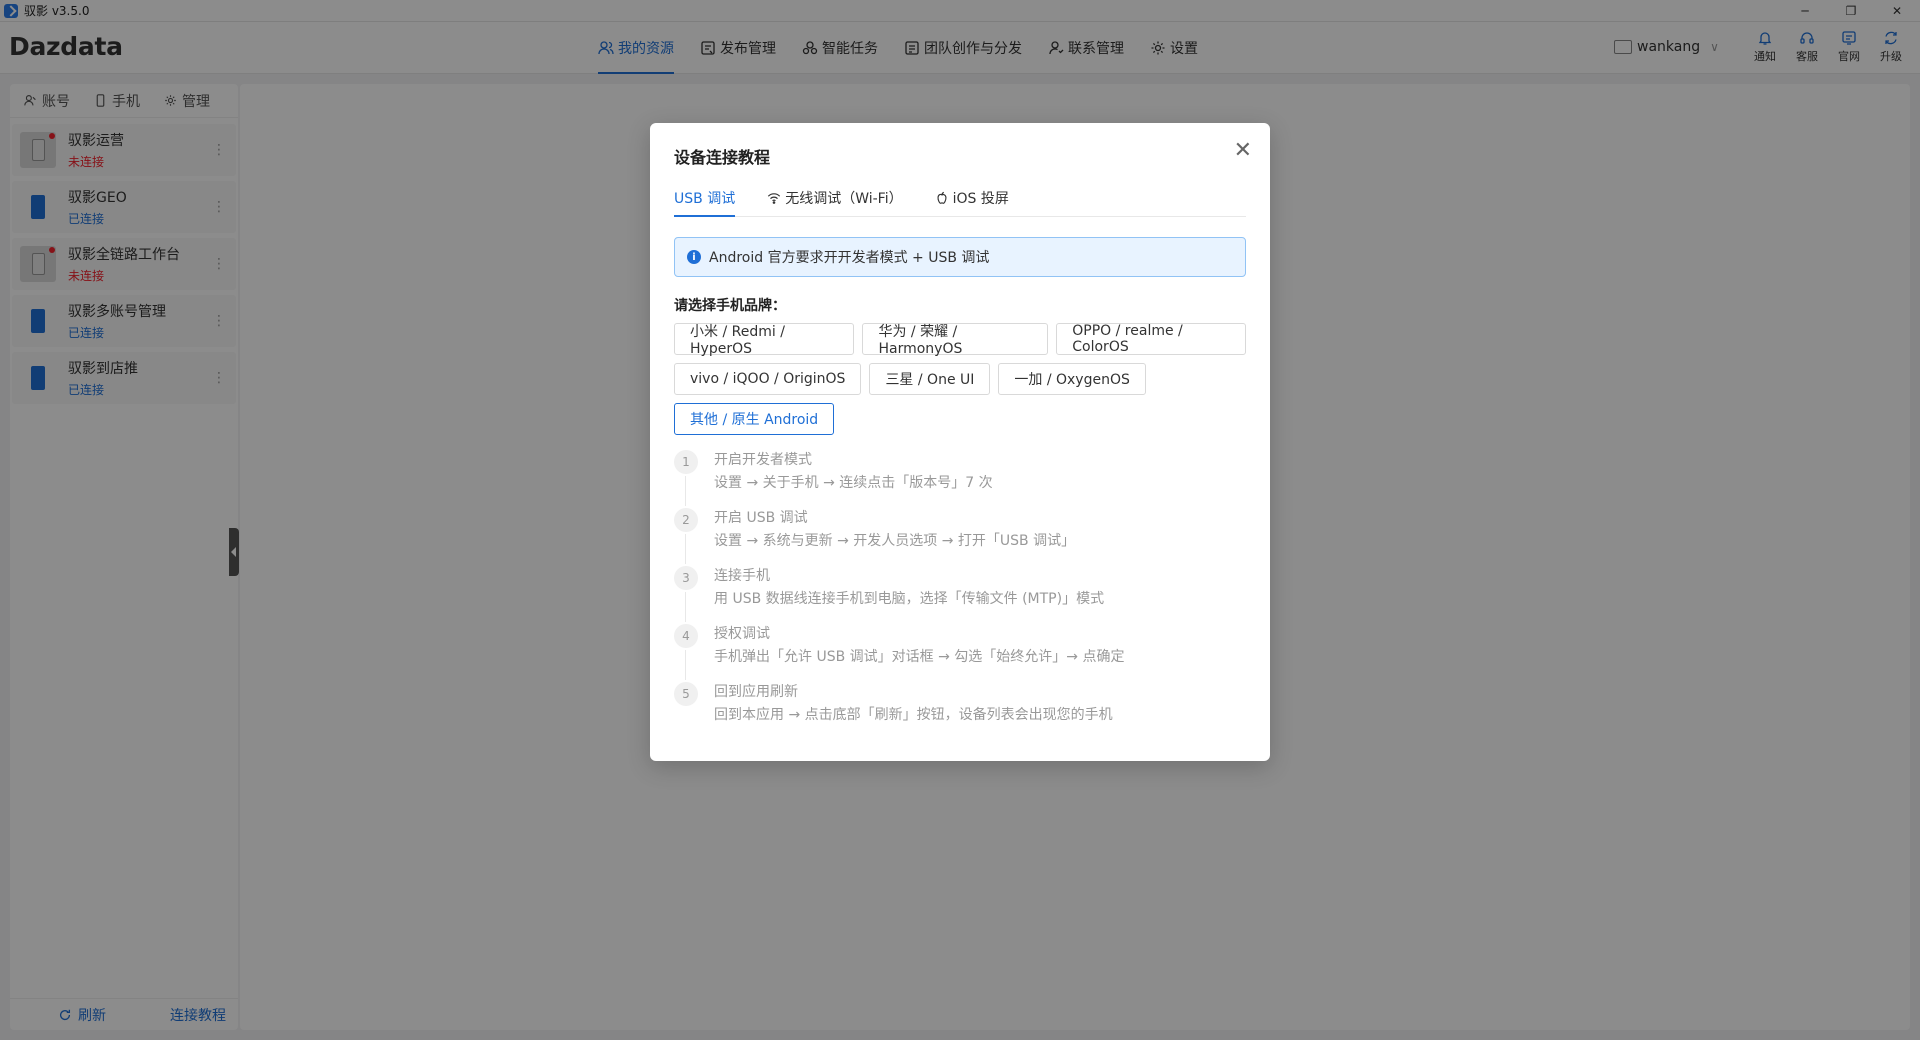 The image size is (1920, 1040). What do you see at coordinates (764, 340) in the screenshot?
I see `brand-option: 小米 / Redmi / HyperOS` at bounding box center [764, 340].